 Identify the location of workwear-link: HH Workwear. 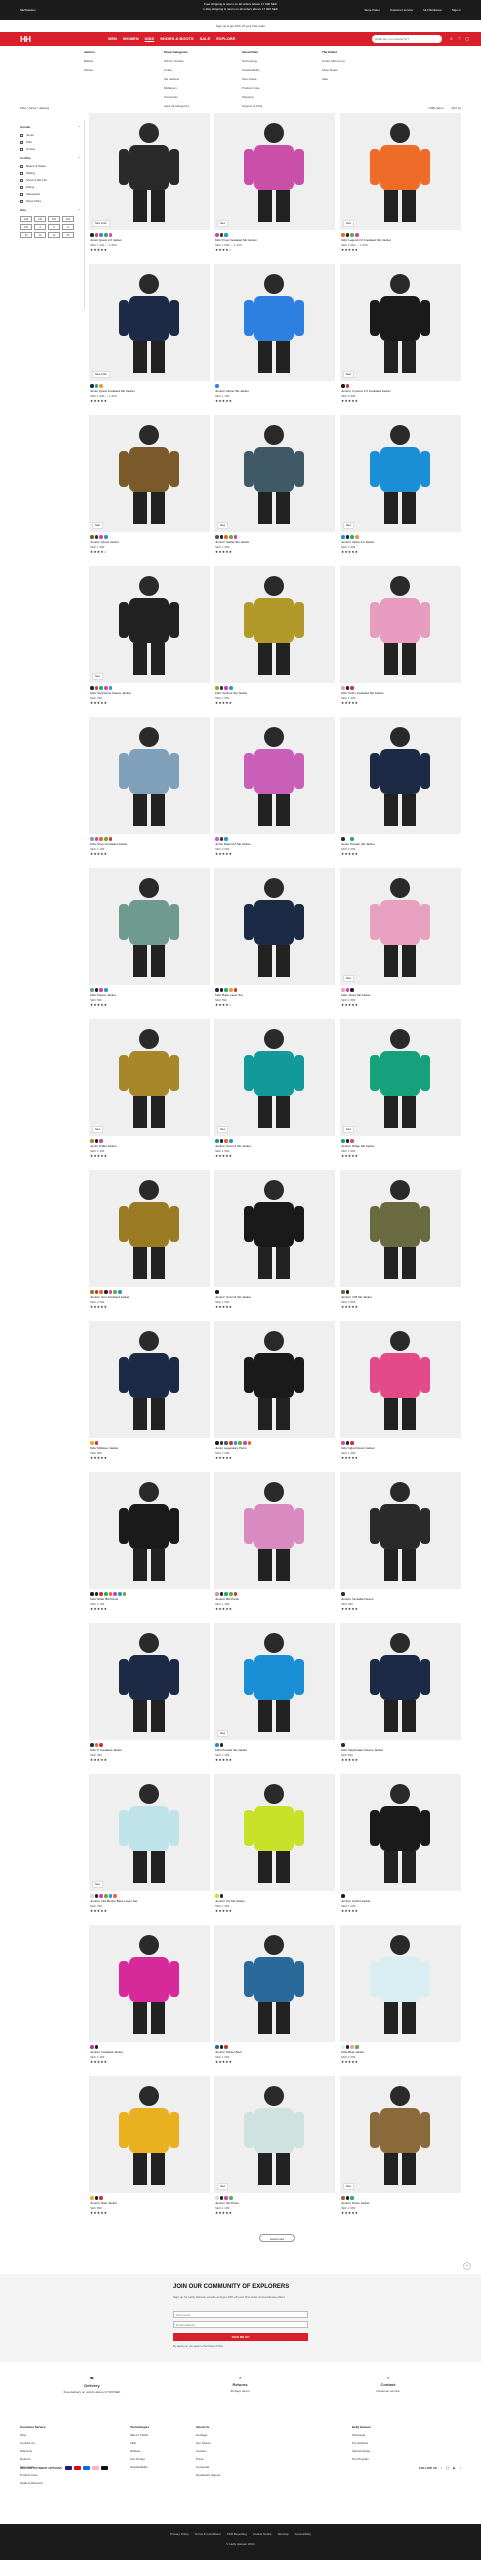
(432, 10).